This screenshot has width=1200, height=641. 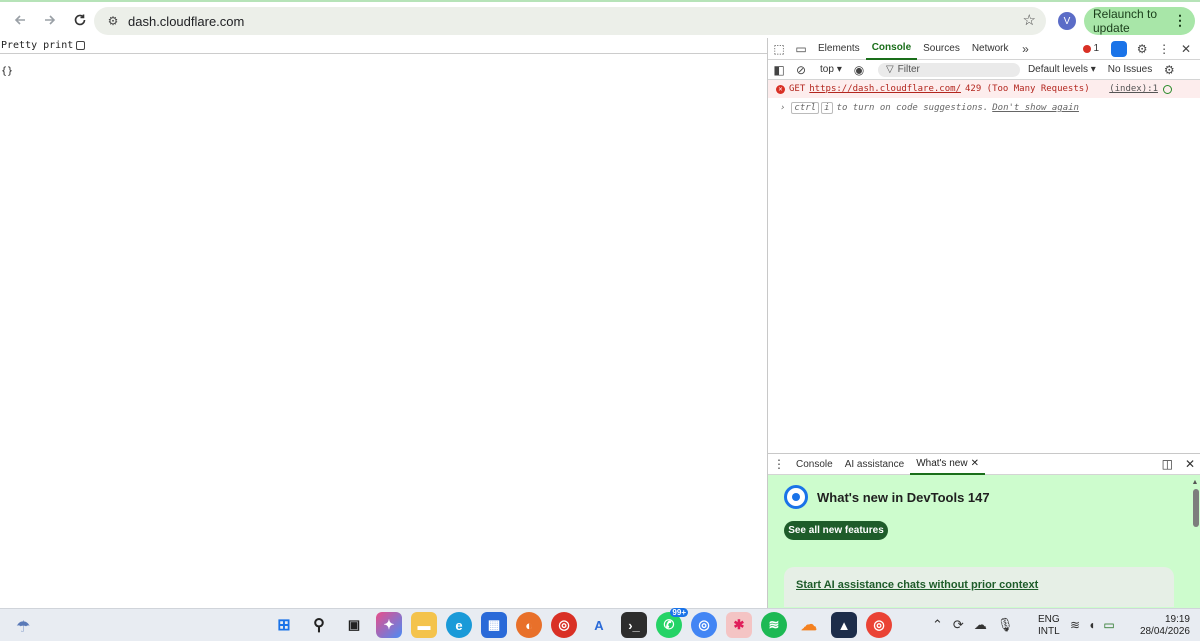 What do you see at coordinates (827, 69) in the screenshot?
I see `context-value: top` at bounding box center [827, 69].